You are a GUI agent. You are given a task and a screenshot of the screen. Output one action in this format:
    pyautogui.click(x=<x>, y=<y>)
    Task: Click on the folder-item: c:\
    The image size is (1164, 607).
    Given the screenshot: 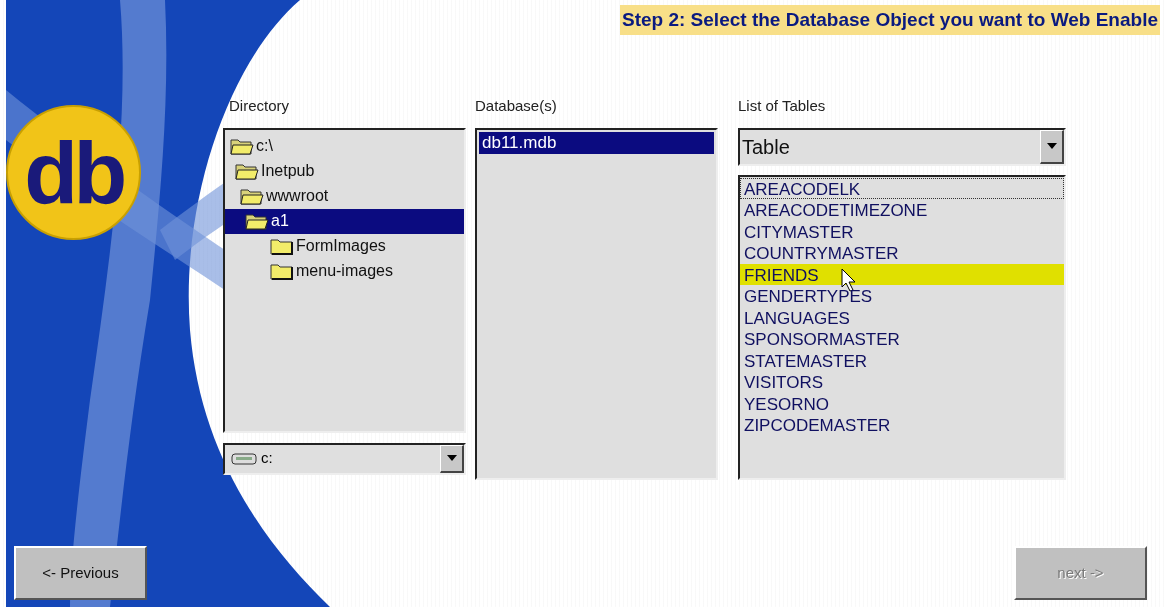 What is the action you would take?
    pyautogui.click(x=344, y=146)
    